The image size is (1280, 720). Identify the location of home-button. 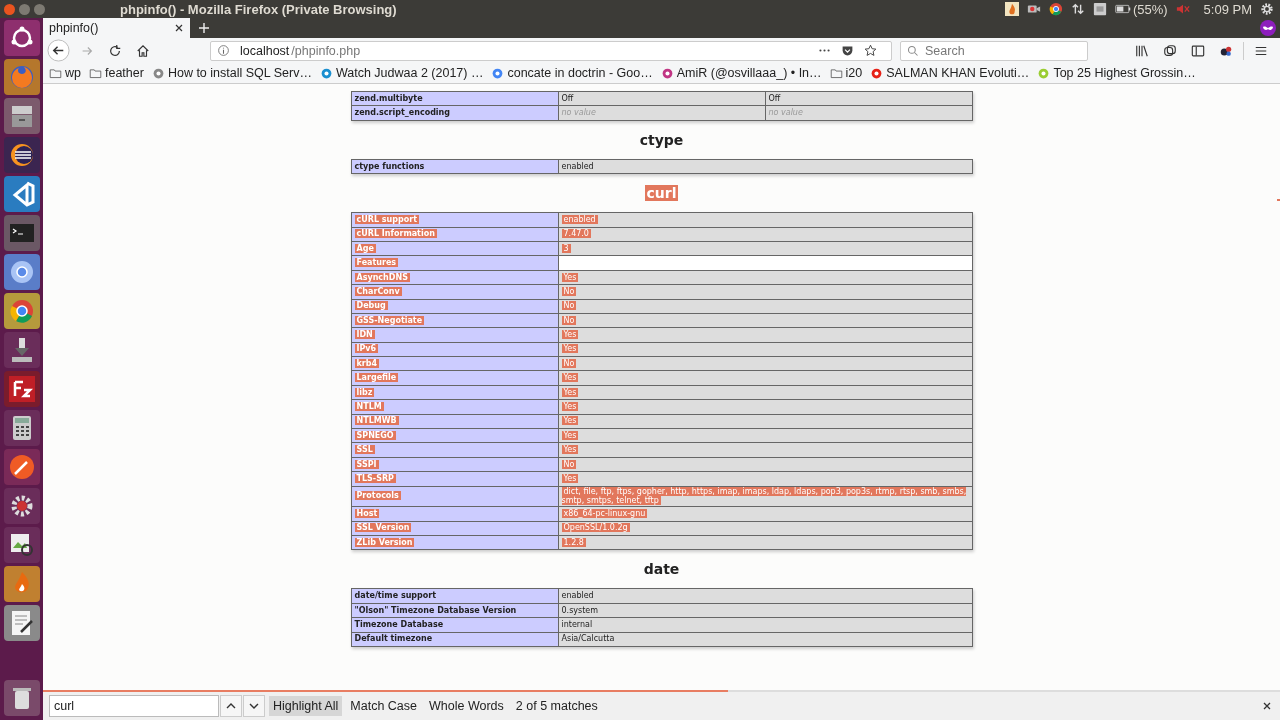
(143, 50).